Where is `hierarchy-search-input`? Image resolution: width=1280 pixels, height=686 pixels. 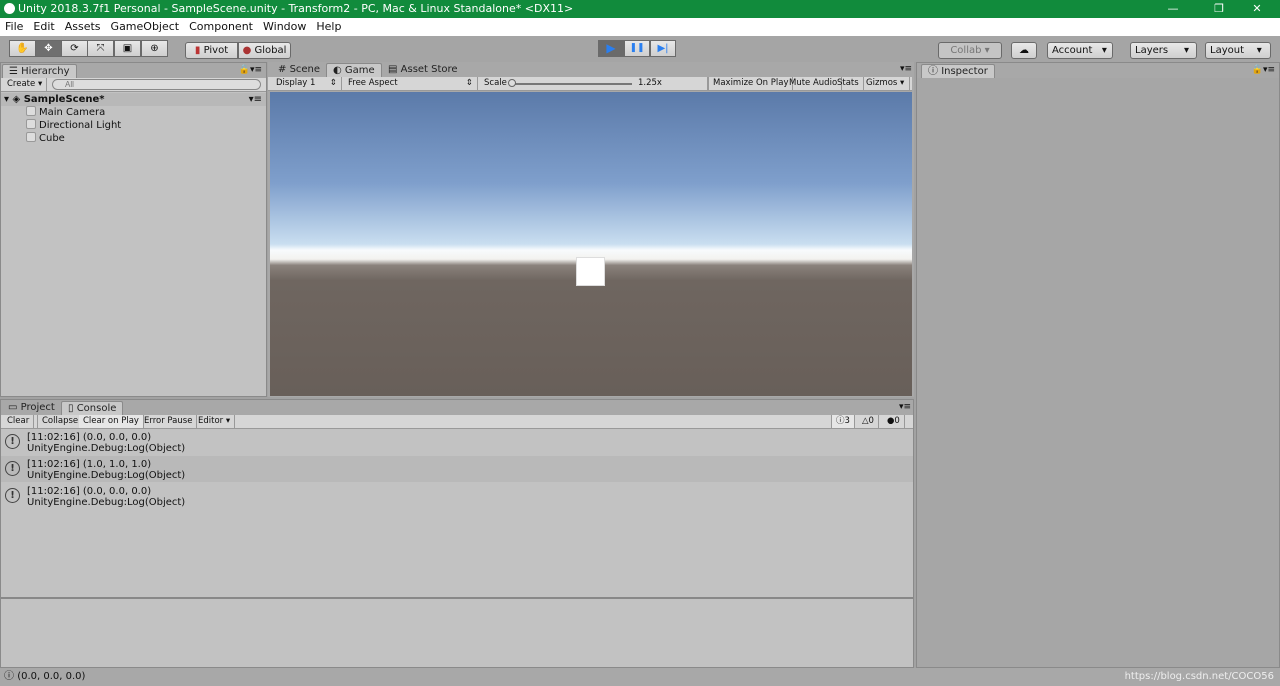 hierarchy-search-input is located at coordinates (156, 84).